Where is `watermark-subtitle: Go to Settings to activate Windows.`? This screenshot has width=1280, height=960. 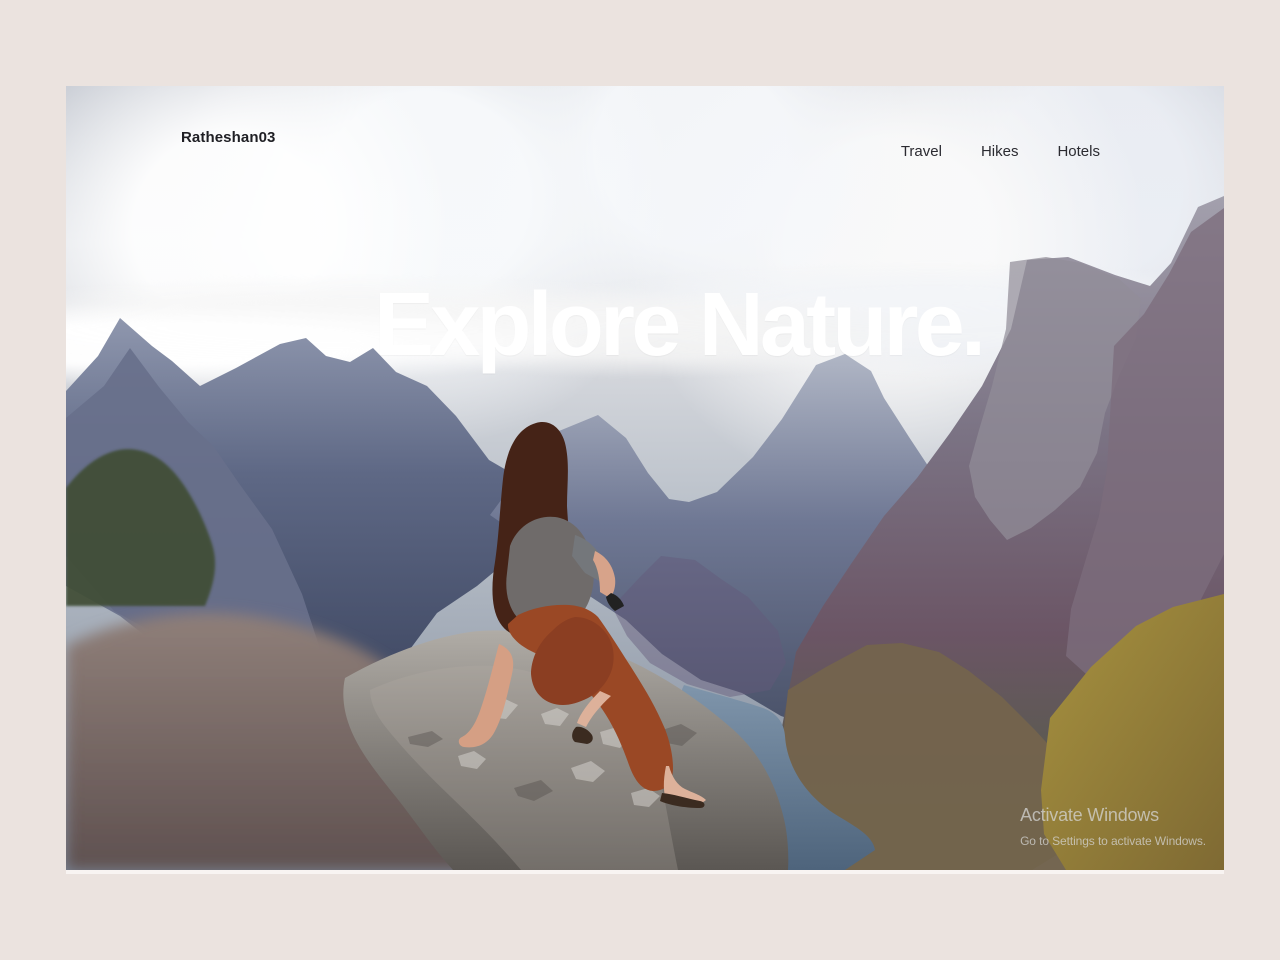 watermark-subtitle: Go to Settings to activate Windows. is located at coordinates (1113, 840).